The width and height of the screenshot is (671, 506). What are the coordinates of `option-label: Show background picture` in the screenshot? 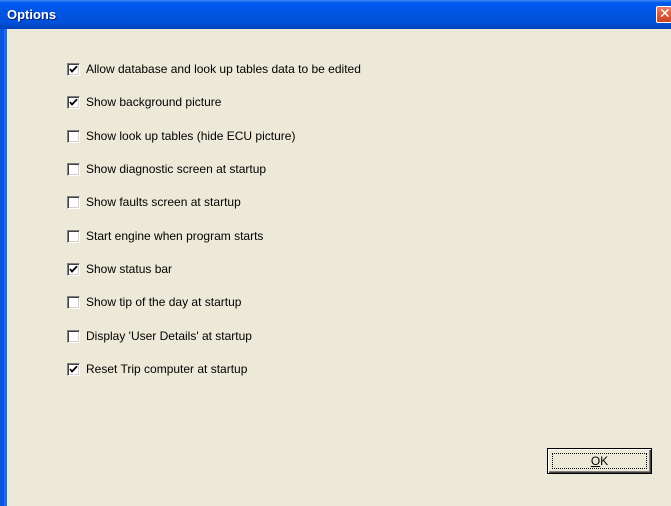 It's located at (154, 102).